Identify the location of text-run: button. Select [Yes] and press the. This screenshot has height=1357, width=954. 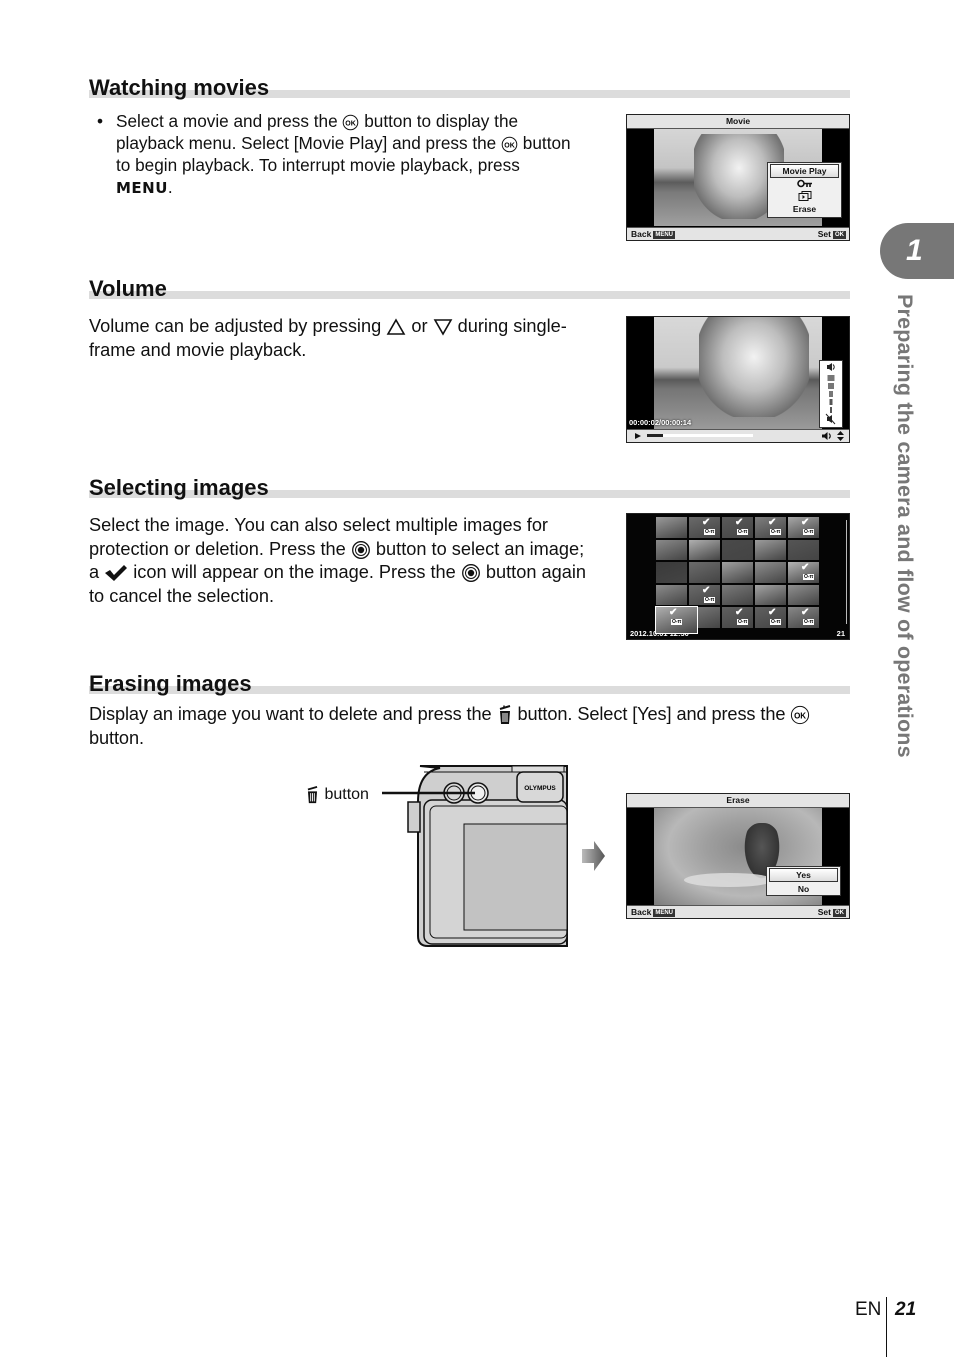
(651, 714).